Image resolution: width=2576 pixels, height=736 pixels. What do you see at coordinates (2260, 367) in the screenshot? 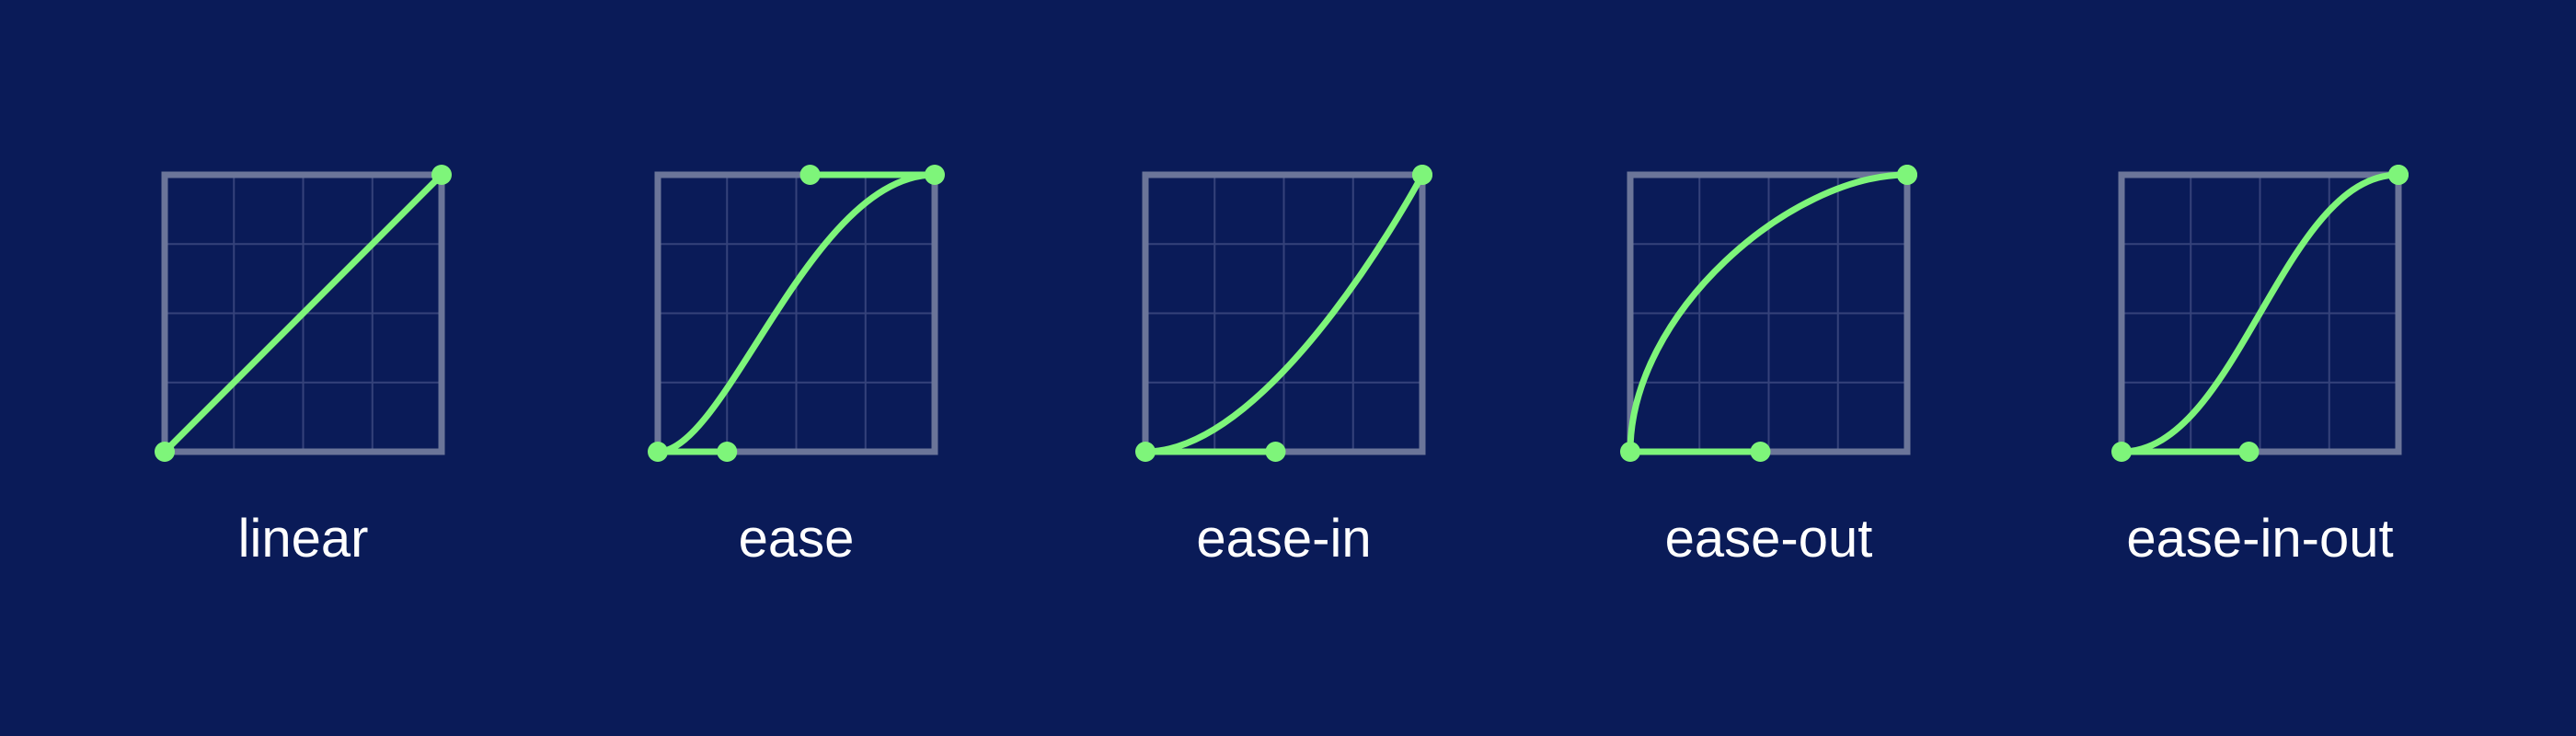
I see `easing-panel-ease-in-out: ease-in-out` at bounding box center [2260, 367].